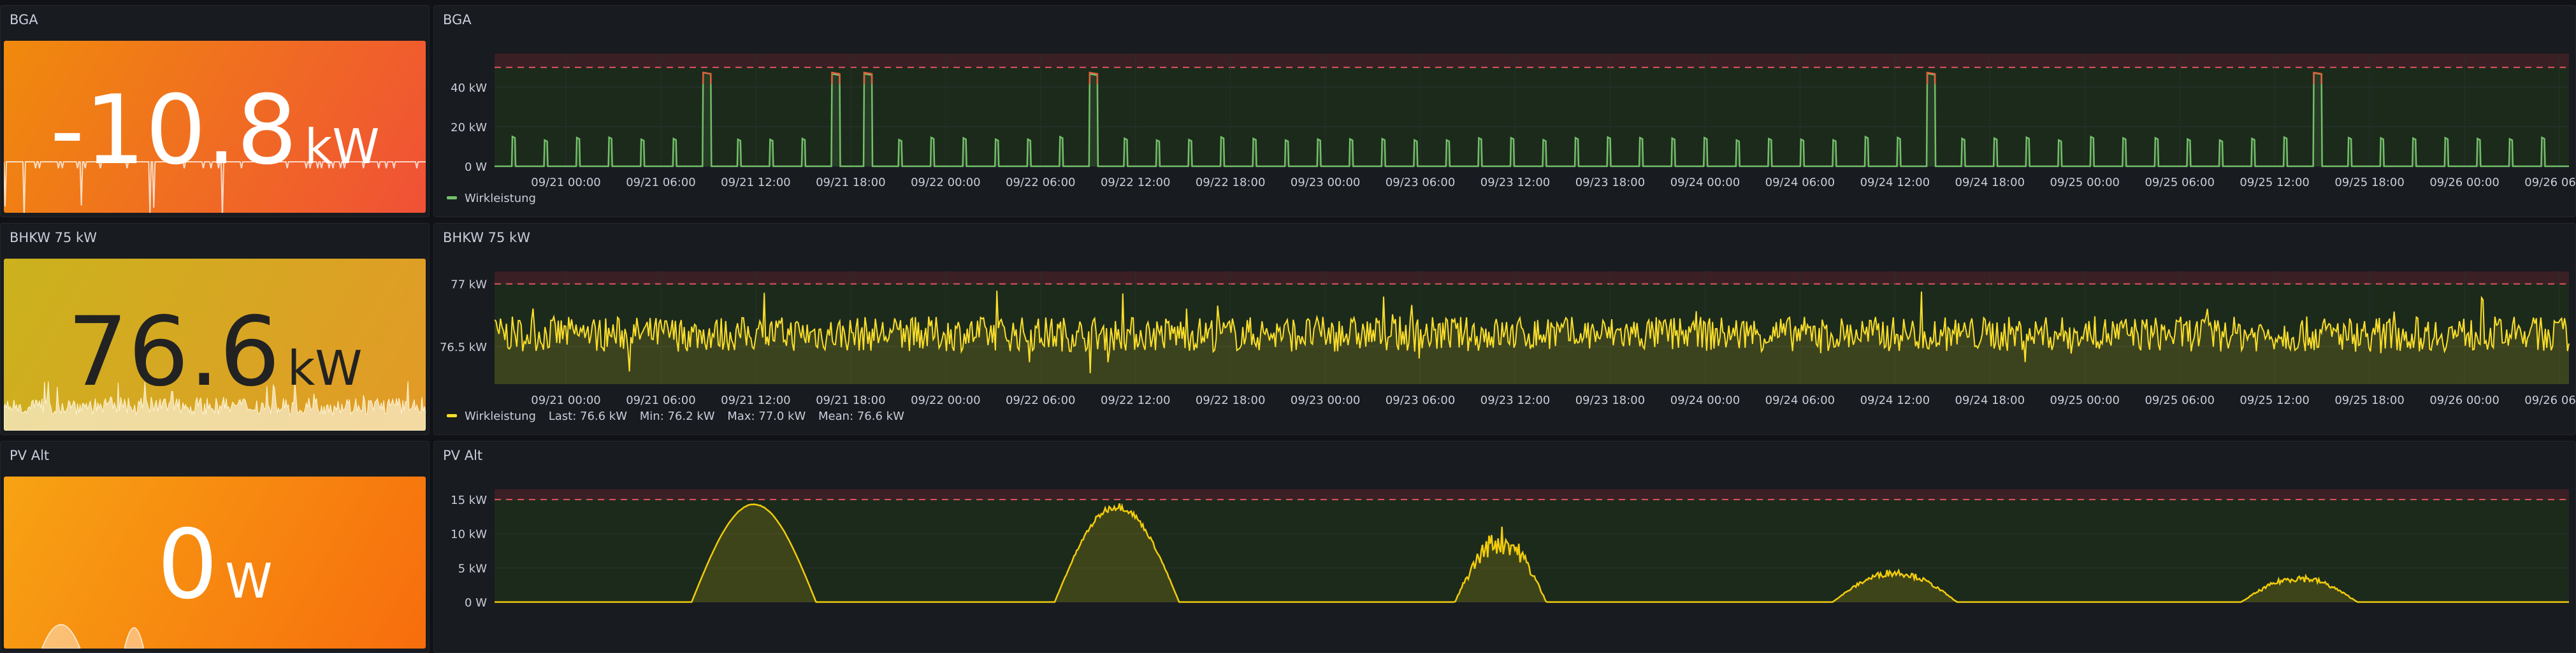 This screenshot has height=653, width=2576. Describe the element at coordinates (24, 19) in the screenshot. I see `panel-title: BGA` at that location.